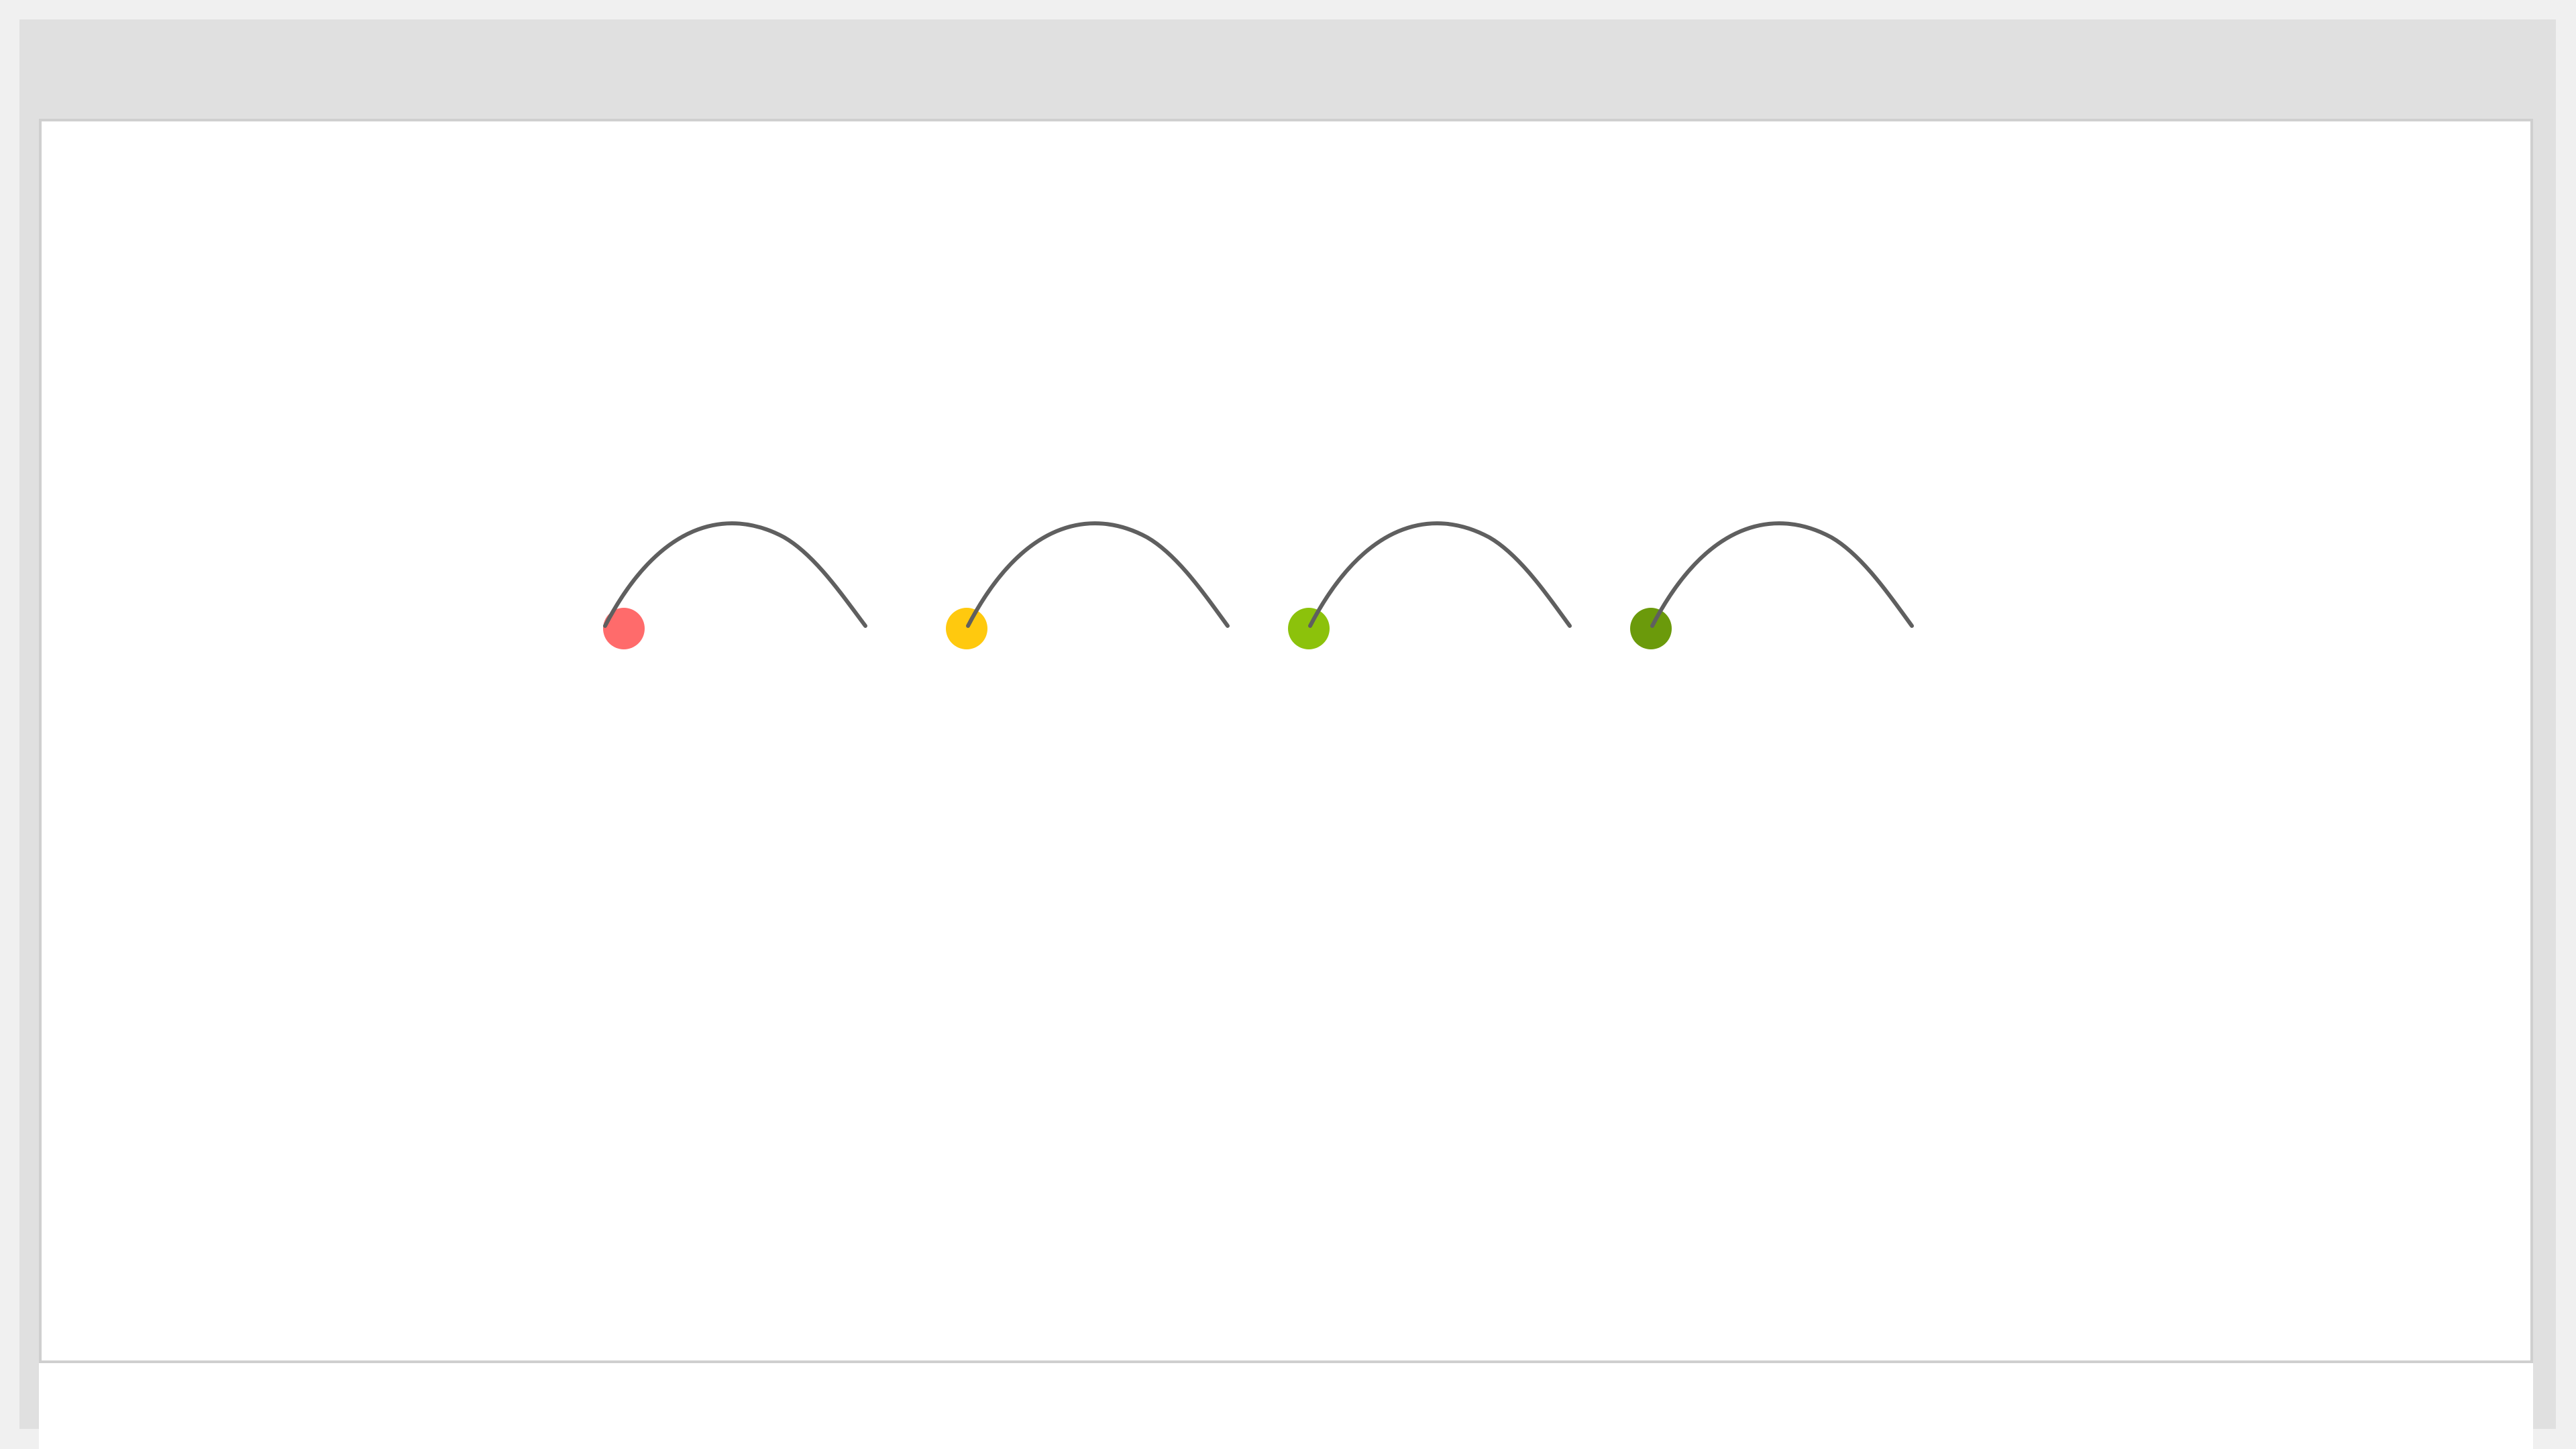 The height and width of the screenshot is (1449, 2576). Describe the element at coordinates (966, 628) in the screenshot. I see `handle-dot-yellow` at that location.